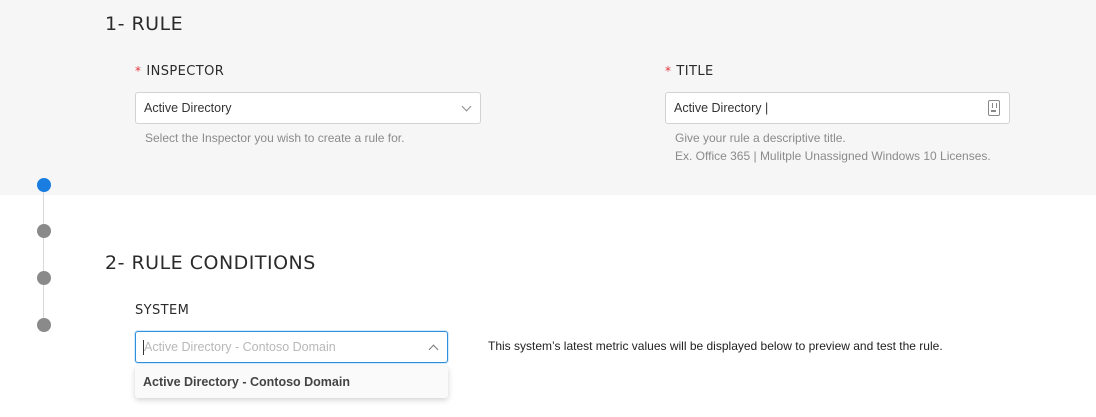 The height and width of the screenshot is (417, 1096). I want to click on rule-conditions-heading: 2- RULE CONDITIONS, so click(210, 263).